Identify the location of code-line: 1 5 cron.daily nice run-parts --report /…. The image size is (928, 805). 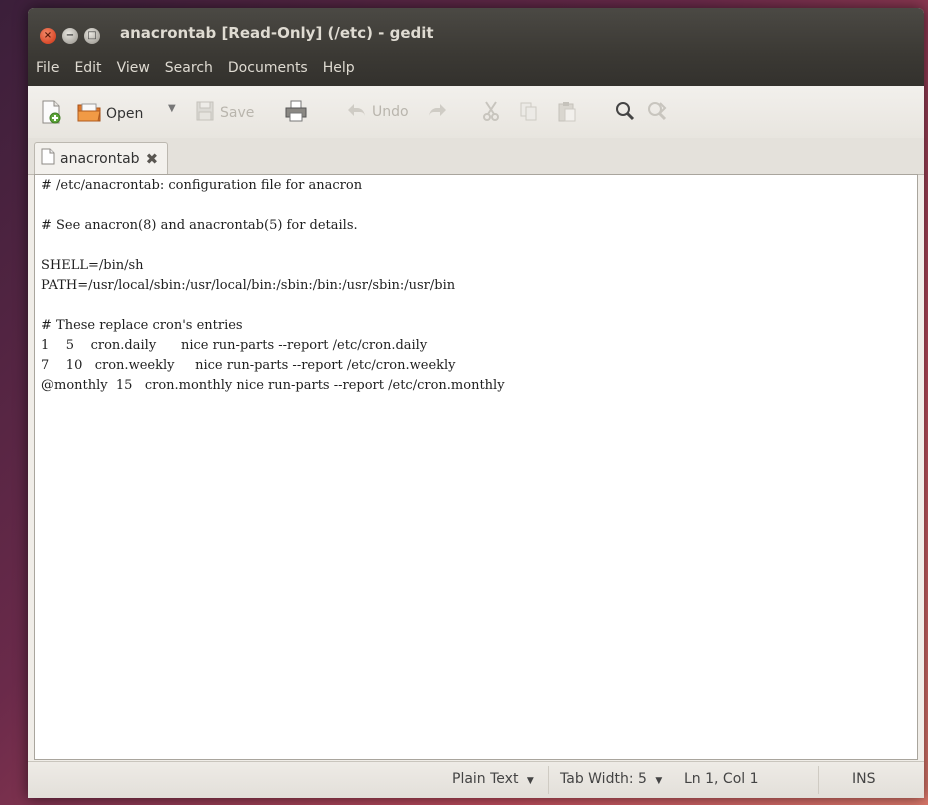
(234, 345).